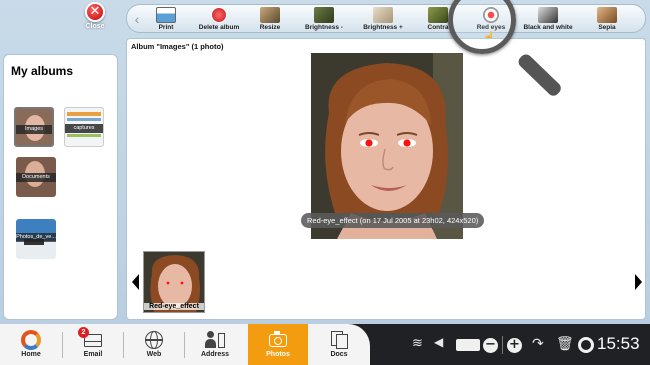 The image size is (650, 365). I want to click on black-and-white-button: Black and white, so click(548, 18).